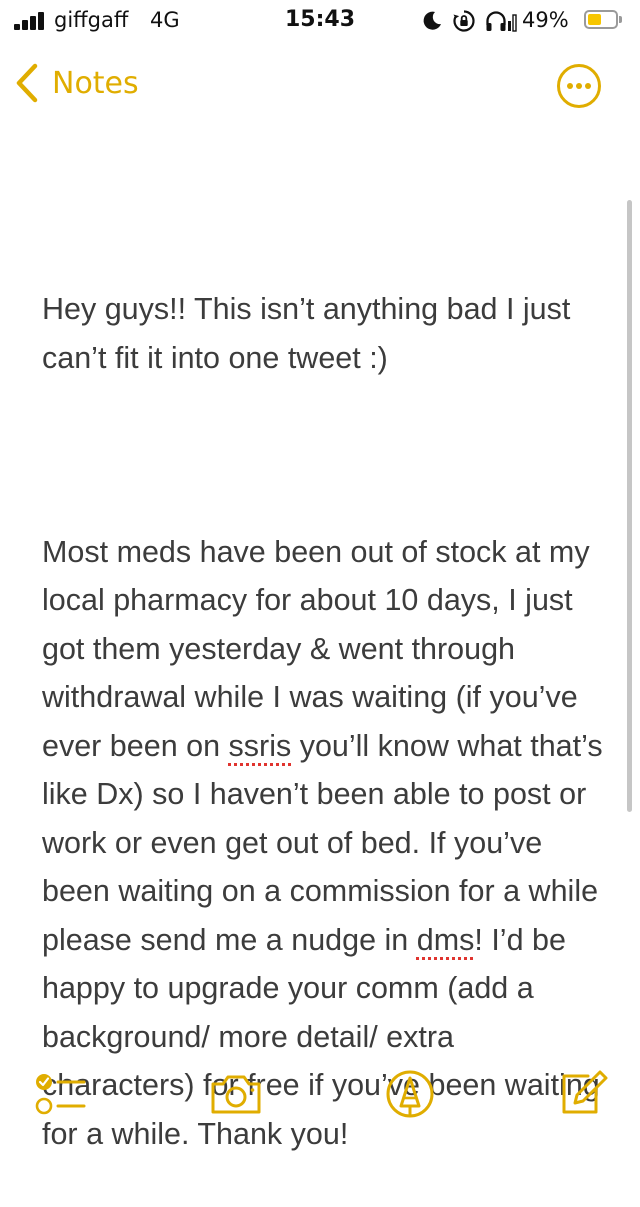 The width and height of the screenshot is (640, 1207). What do you see at coordinates (464, 21) in the screenshot?
I see `rotation-lock-icon` at bounding box center [464, 21].